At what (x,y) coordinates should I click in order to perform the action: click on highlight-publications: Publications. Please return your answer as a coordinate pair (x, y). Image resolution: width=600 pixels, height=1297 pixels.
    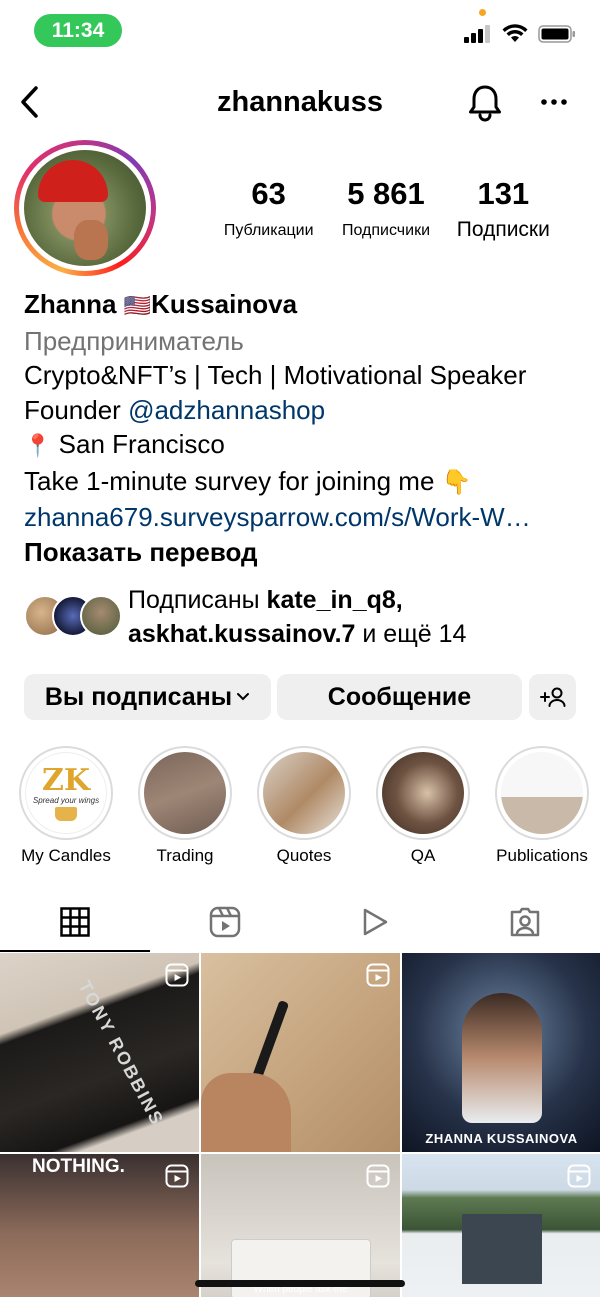
    Looking at the image, I should click on (542, 806).